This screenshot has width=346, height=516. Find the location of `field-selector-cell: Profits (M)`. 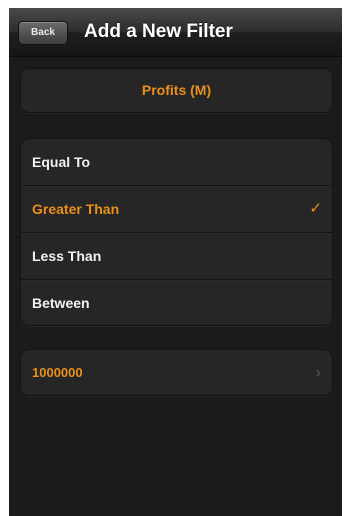

field-selector-cell: Profits (M) is located at coordinates (176, 90).